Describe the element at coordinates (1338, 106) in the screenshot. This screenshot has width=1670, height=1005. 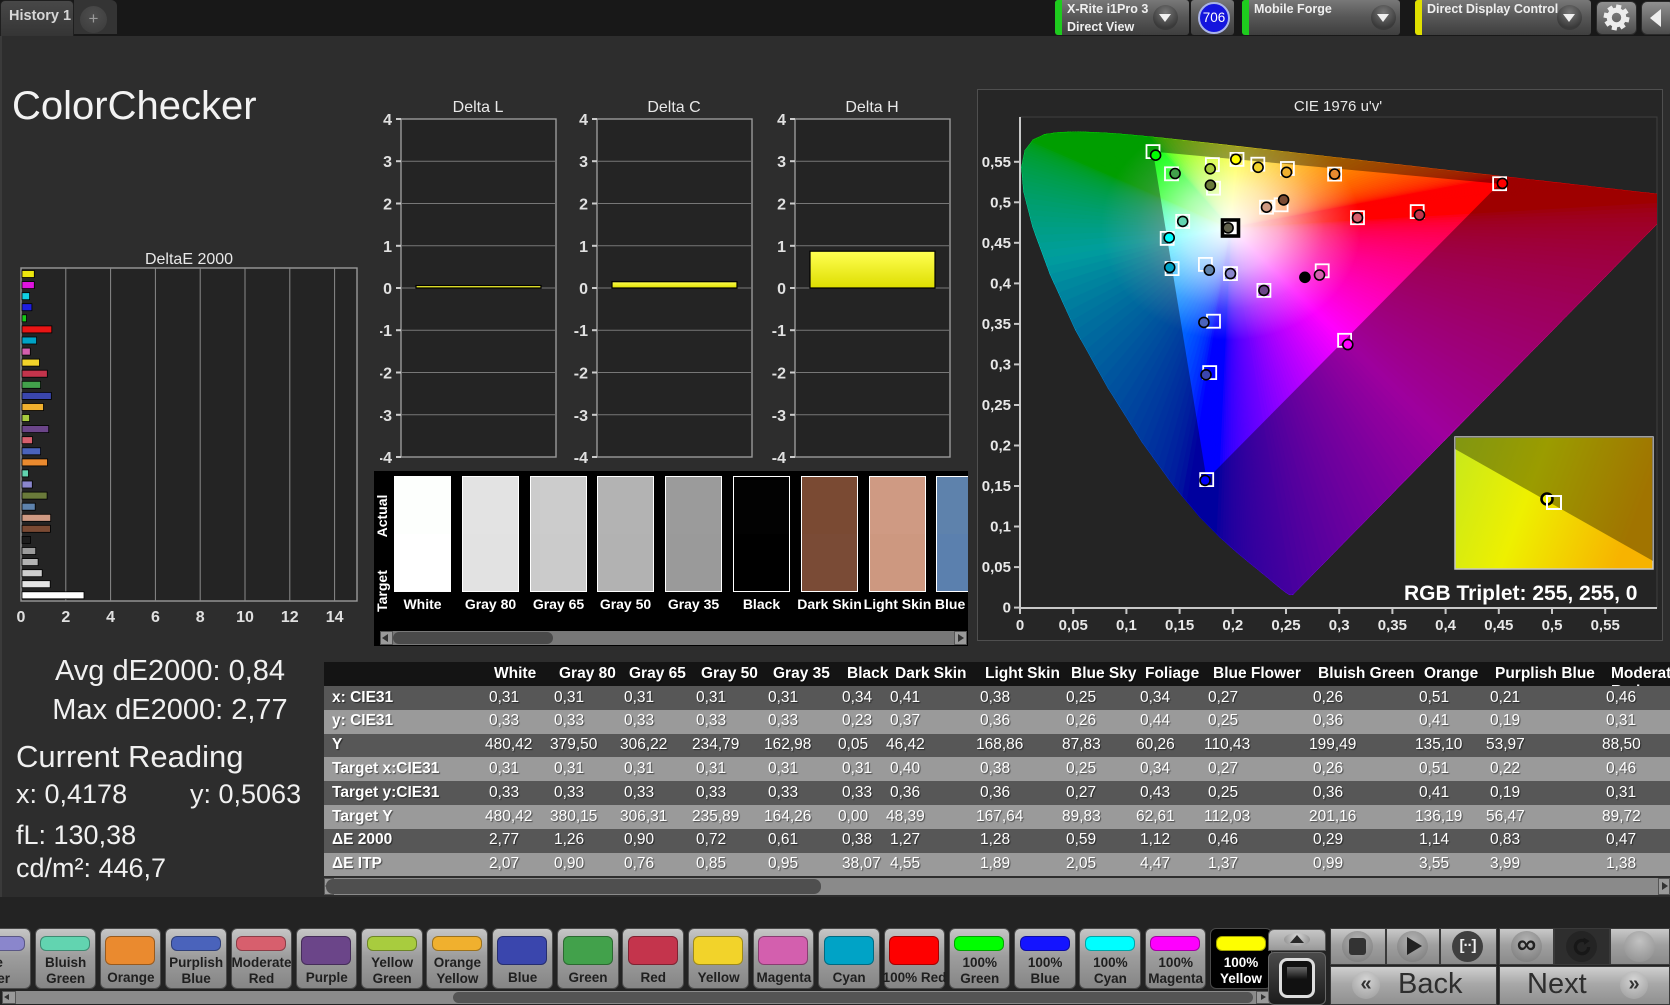
I see `svg-text: CIE 1976 u'v'` at that location.